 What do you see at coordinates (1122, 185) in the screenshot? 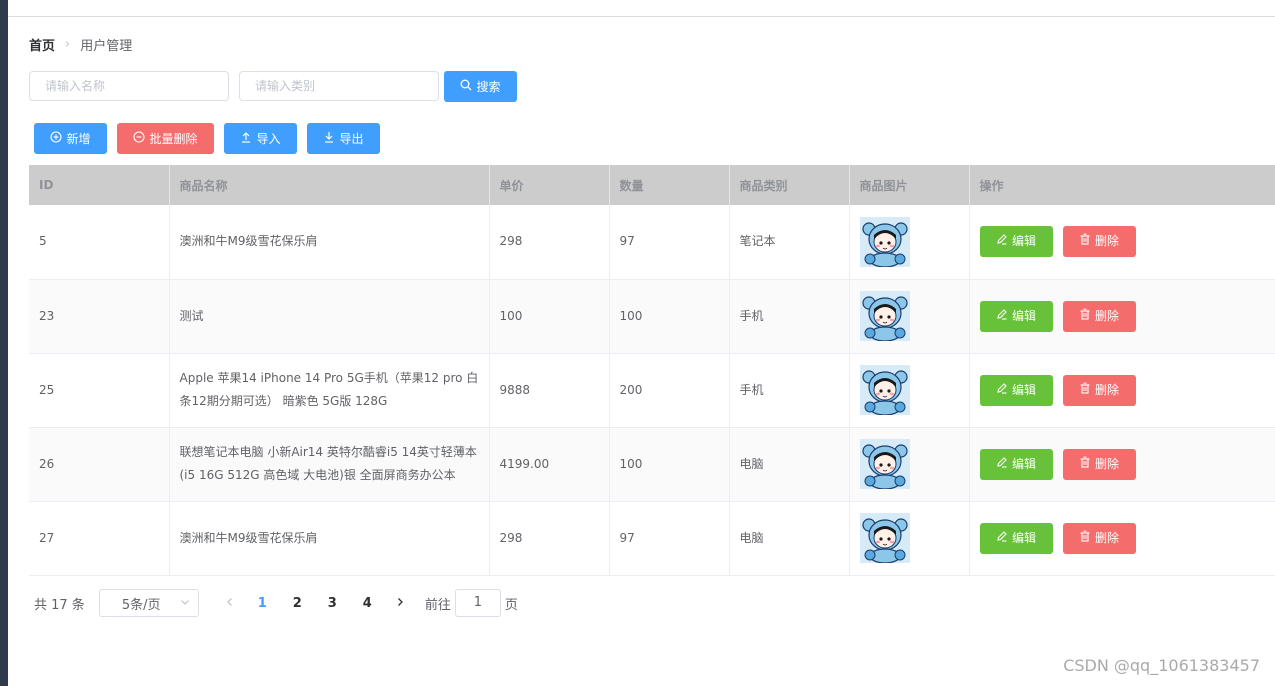
I see `header-actions: 操作` at bounding box center [1122, 185].